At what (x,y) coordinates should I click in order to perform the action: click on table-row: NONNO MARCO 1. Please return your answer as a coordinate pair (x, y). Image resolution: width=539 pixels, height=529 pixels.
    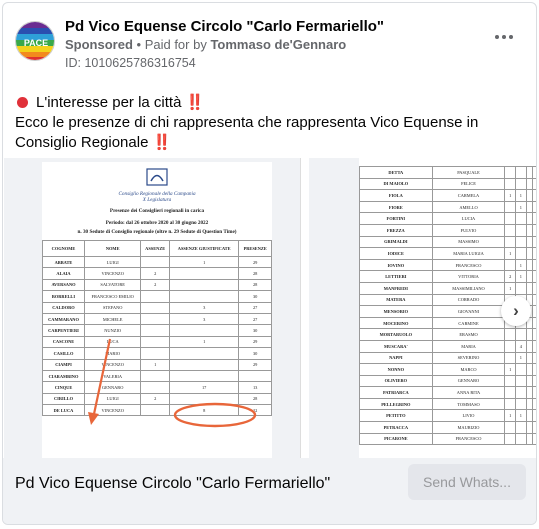
    Looking at the image, I should click on (447, 369).